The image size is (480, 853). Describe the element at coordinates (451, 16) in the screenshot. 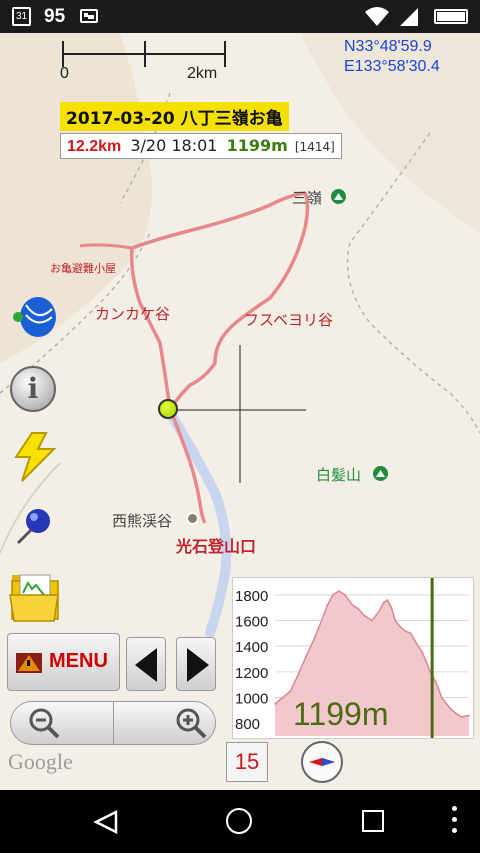

I see `battery-icon` at that location.